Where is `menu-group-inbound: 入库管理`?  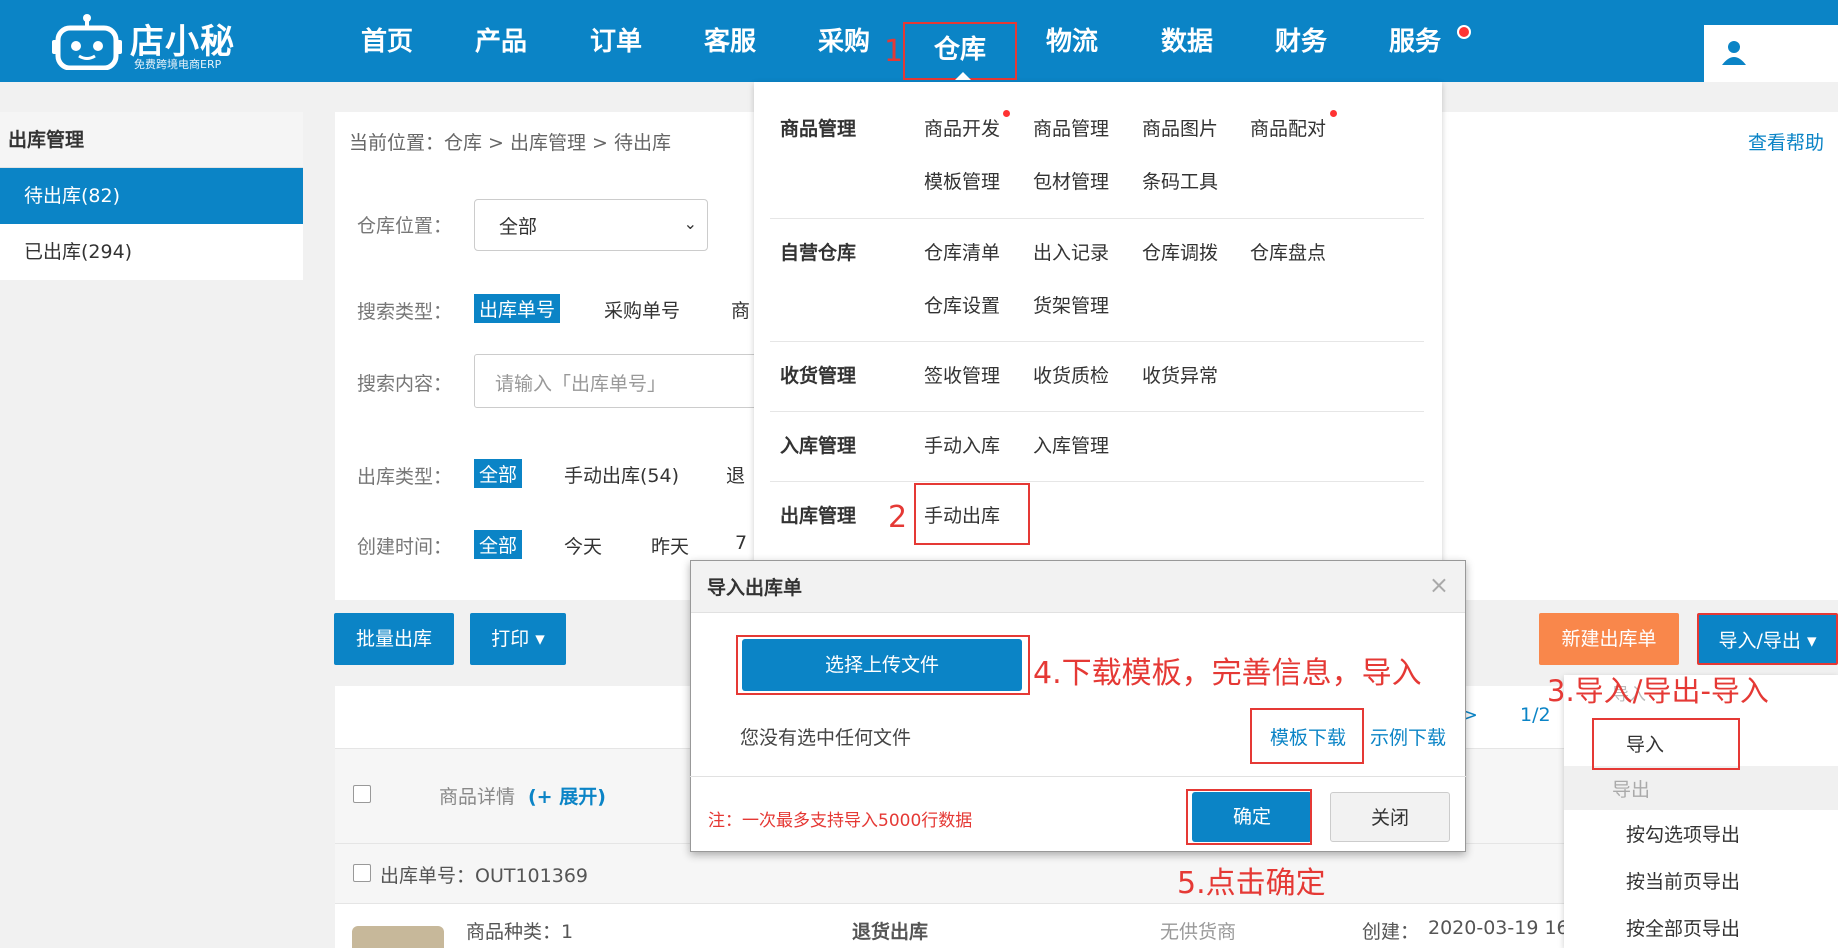
menu-group-inbound: 入库管理 is located at coordinates (818, 446).